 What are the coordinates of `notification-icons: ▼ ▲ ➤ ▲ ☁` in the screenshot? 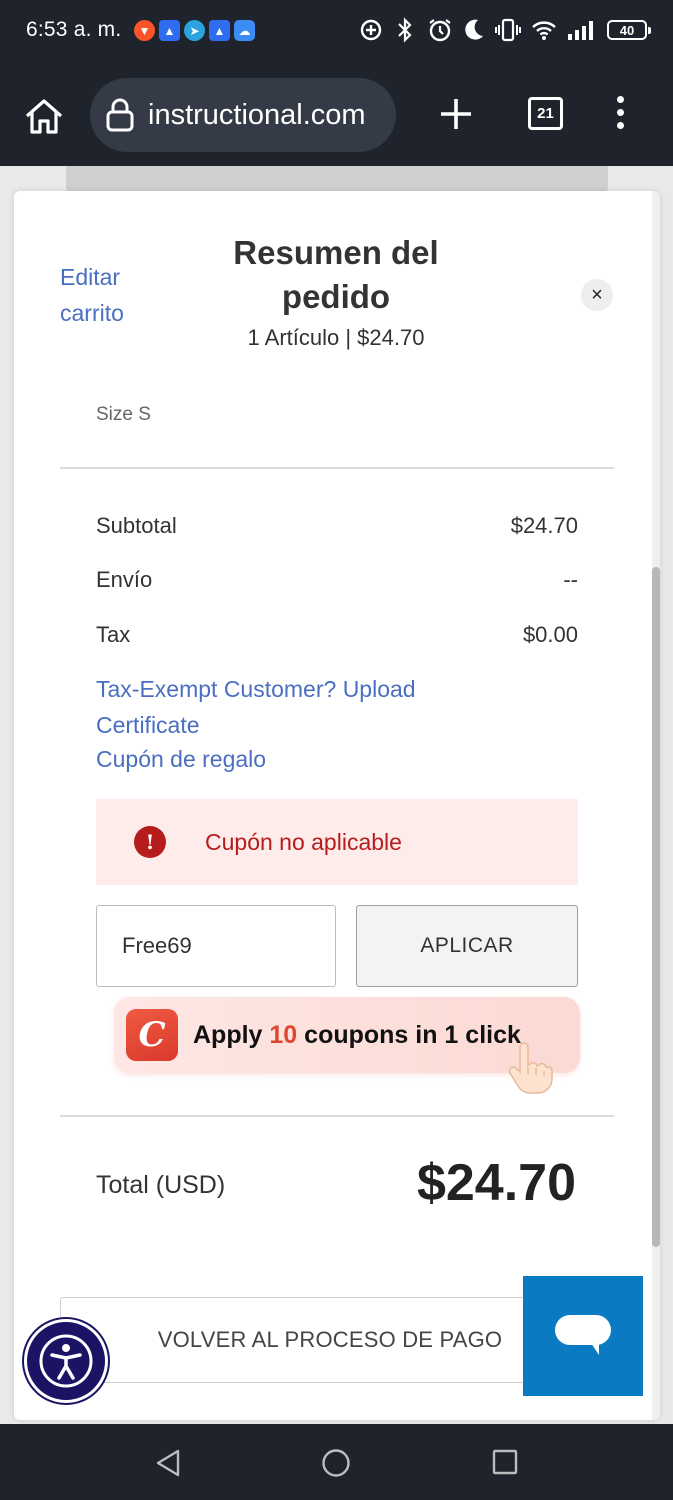 It's located at (194, 30).